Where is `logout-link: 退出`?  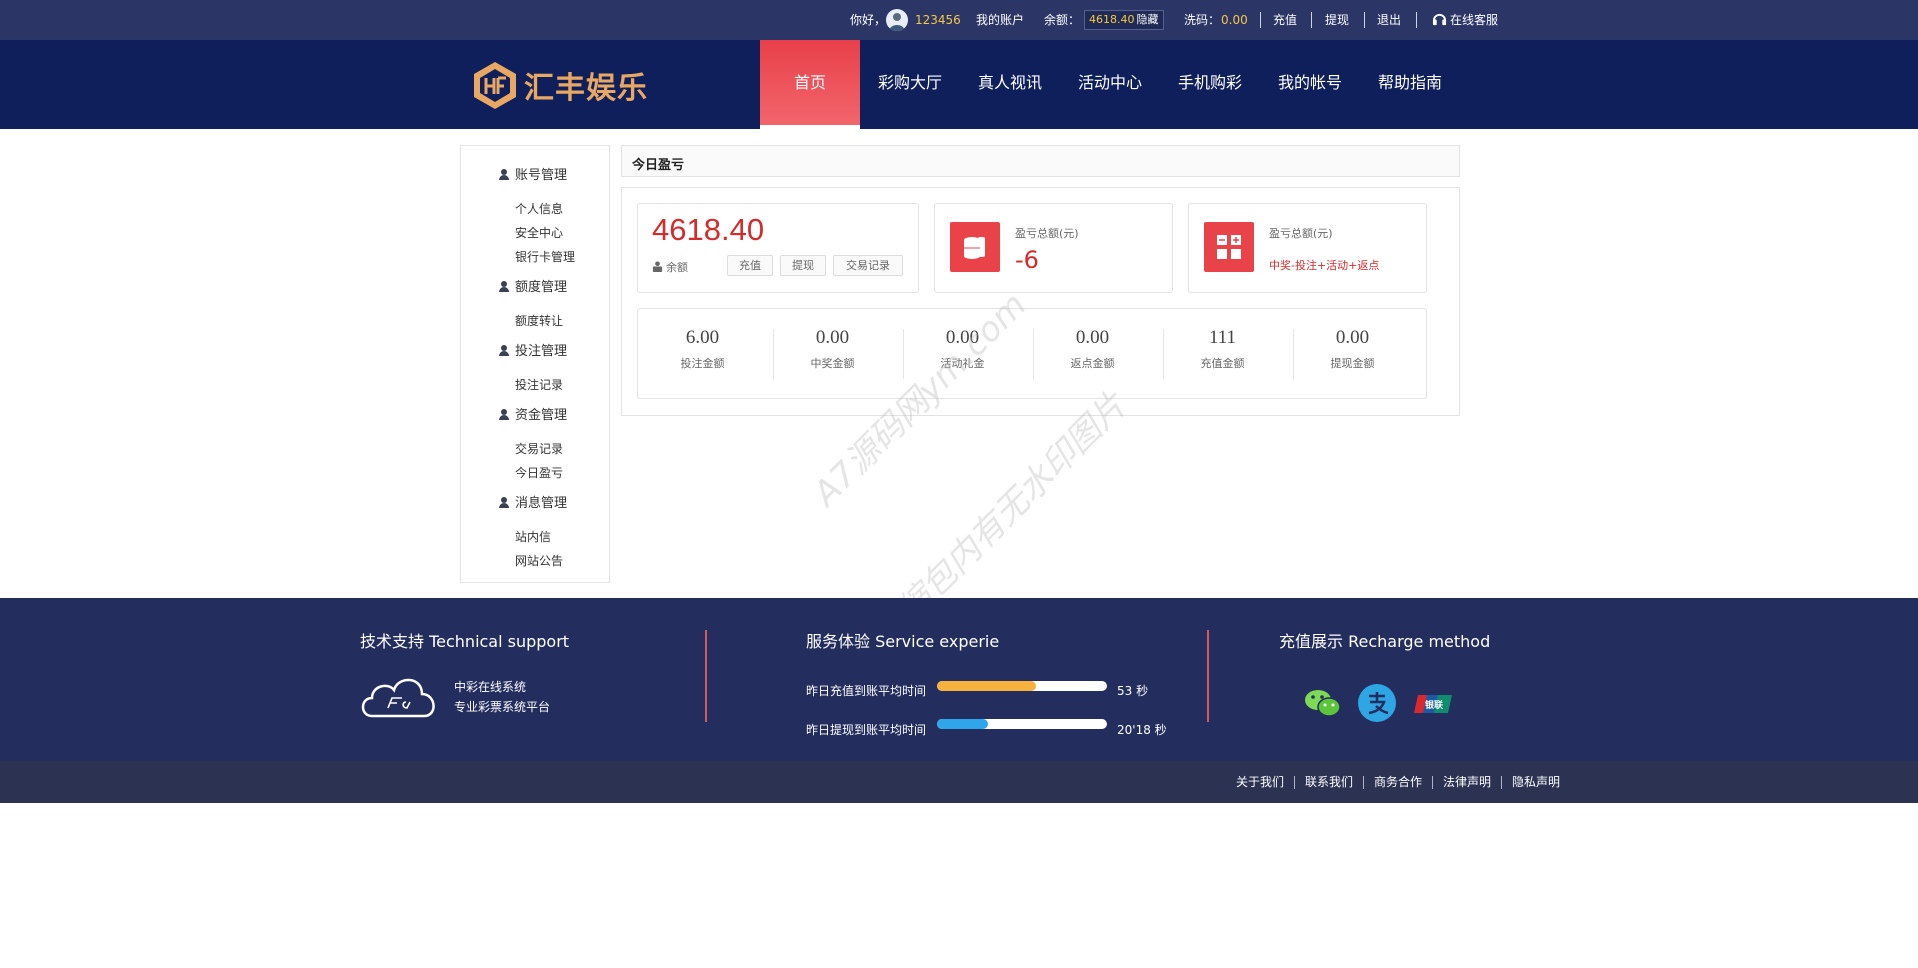
logout-link: 退出 is located at coordinates (1389, 20).